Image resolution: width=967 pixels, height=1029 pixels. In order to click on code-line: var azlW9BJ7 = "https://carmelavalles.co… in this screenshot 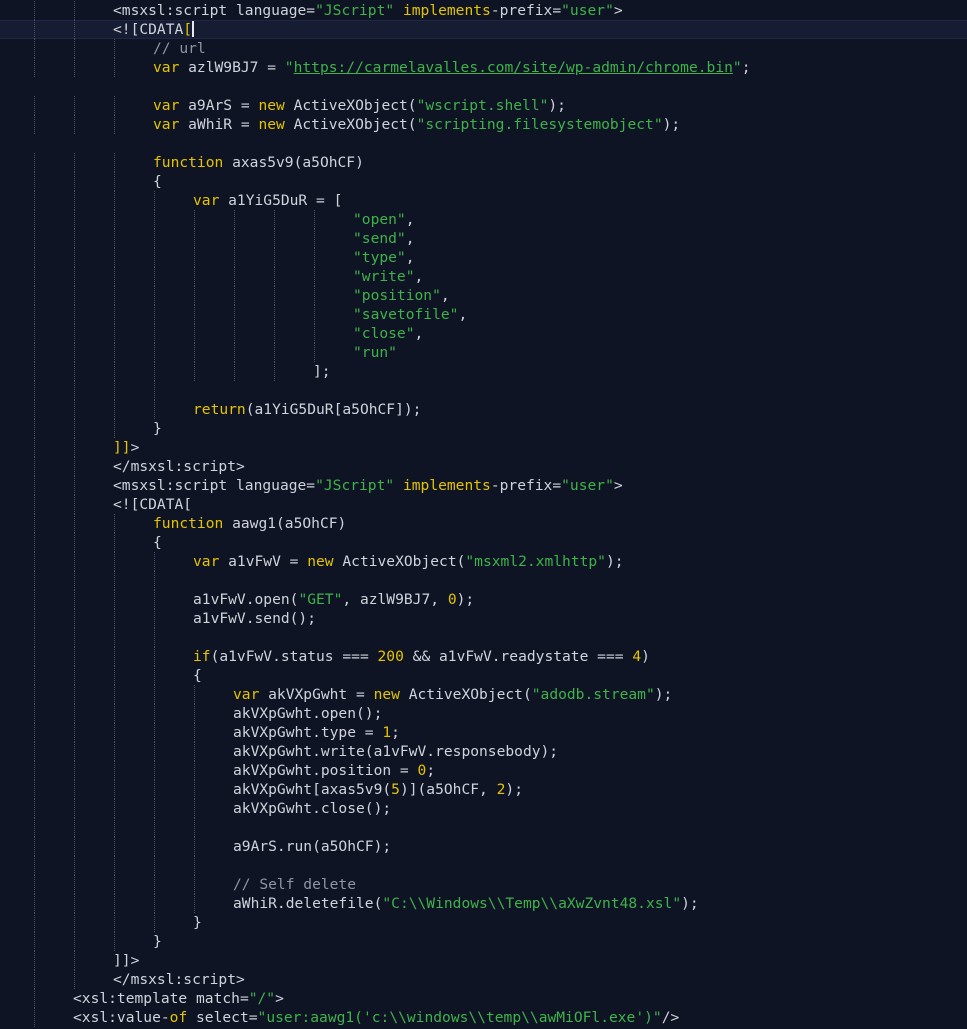, I will do `click(483, 67)`.